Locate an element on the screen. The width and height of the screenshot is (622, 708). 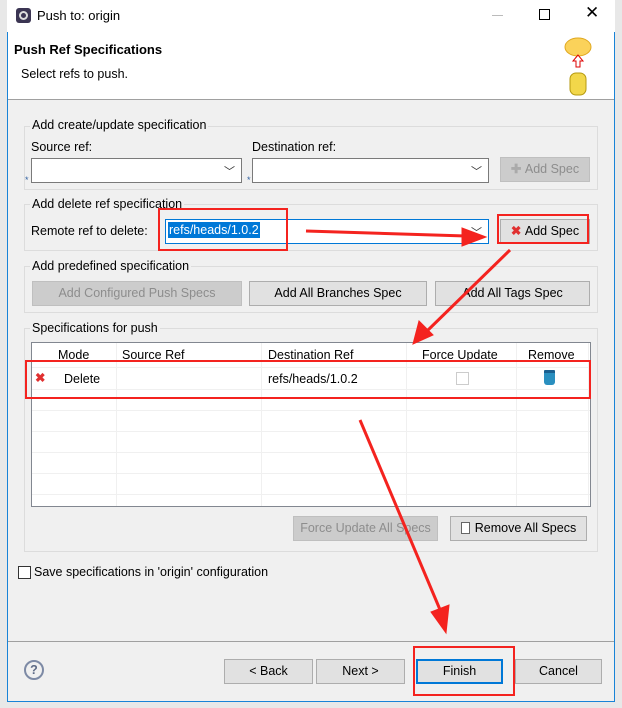
arrow-to-finish is located at coordinates (400, 516).